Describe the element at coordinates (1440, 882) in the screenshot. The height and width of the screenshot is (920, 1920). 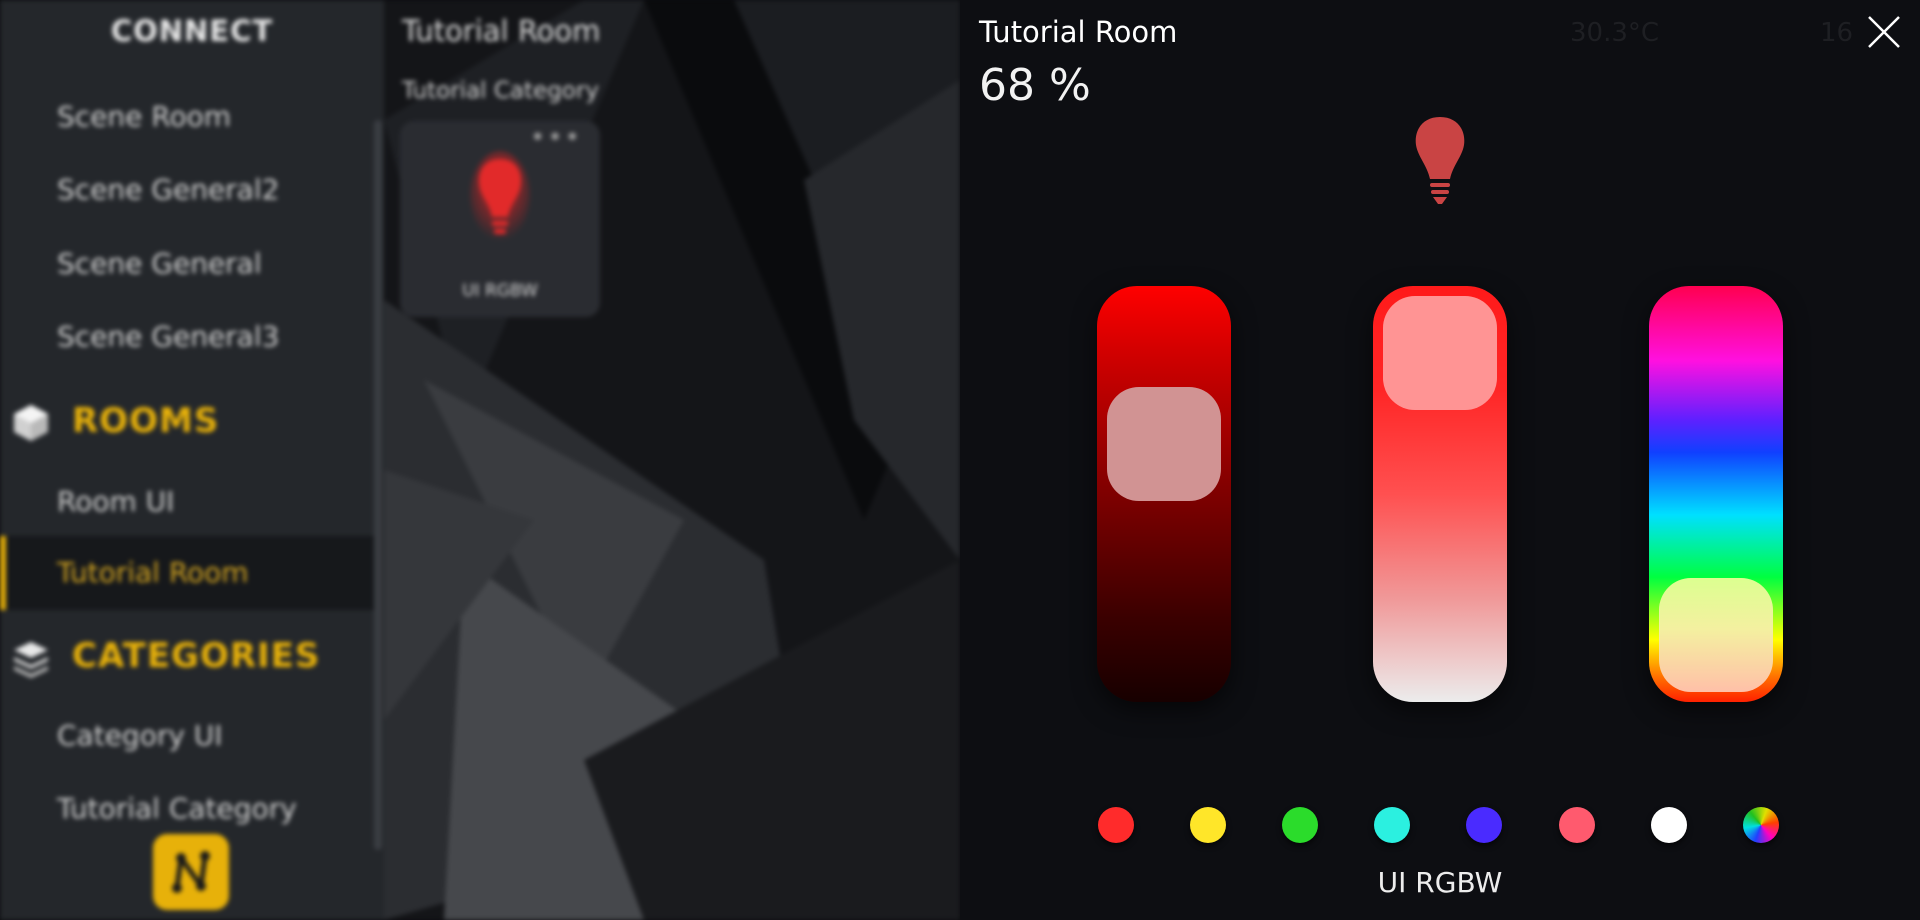
I see `device-name: UI RGBW` at that location.